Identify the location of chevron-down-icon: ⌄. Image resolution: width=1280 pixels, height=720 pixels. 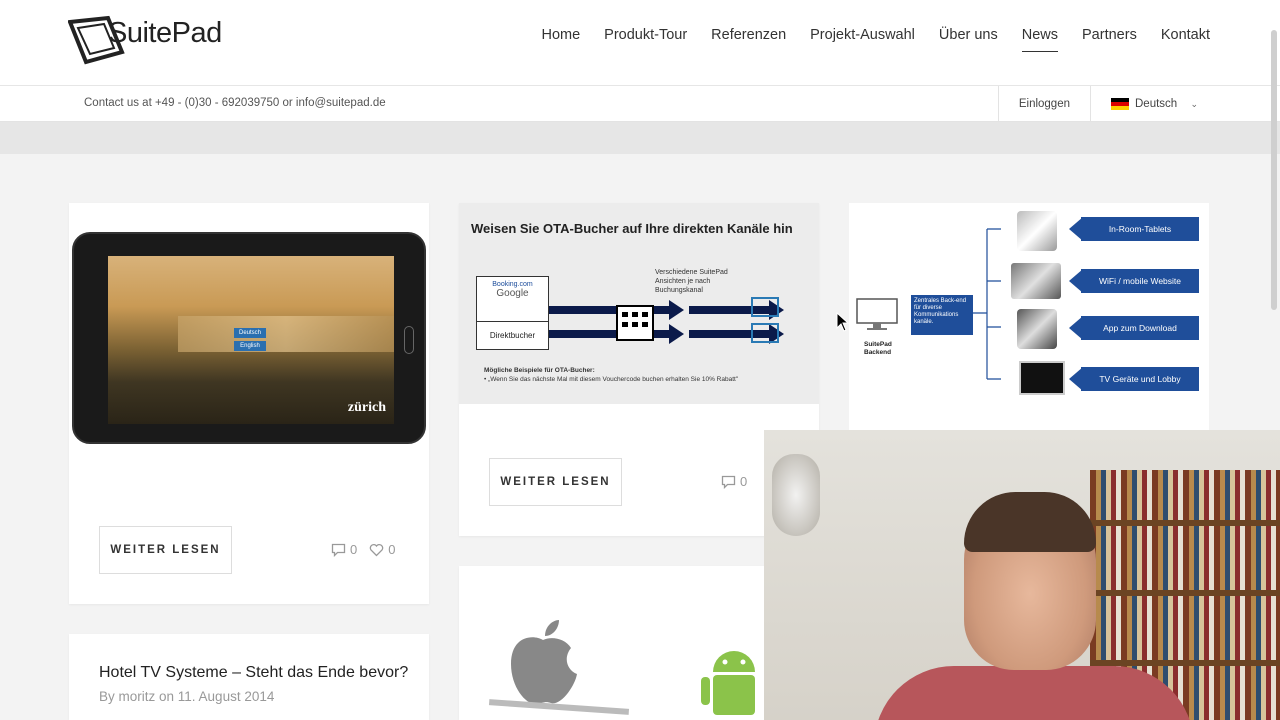
(1194, 103).